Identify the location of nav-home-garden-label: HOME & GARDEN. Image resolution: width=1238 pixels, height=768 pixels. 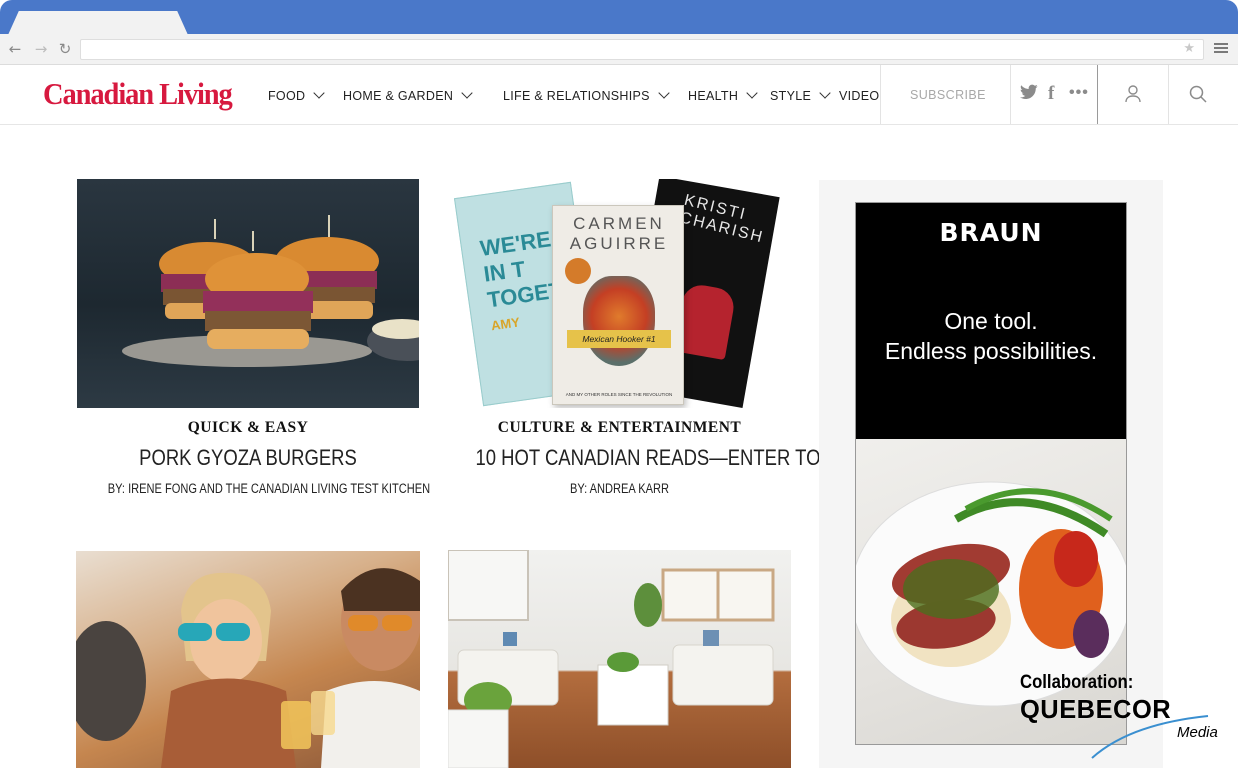
(398, 96).